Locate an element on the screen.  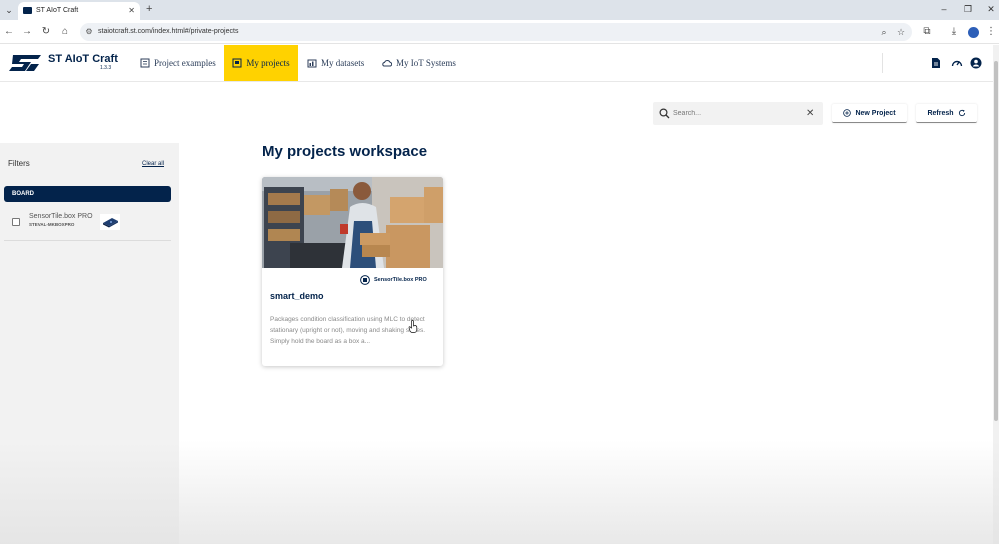
zoom-icon: ⌕ is located at coordinates (884, 32).